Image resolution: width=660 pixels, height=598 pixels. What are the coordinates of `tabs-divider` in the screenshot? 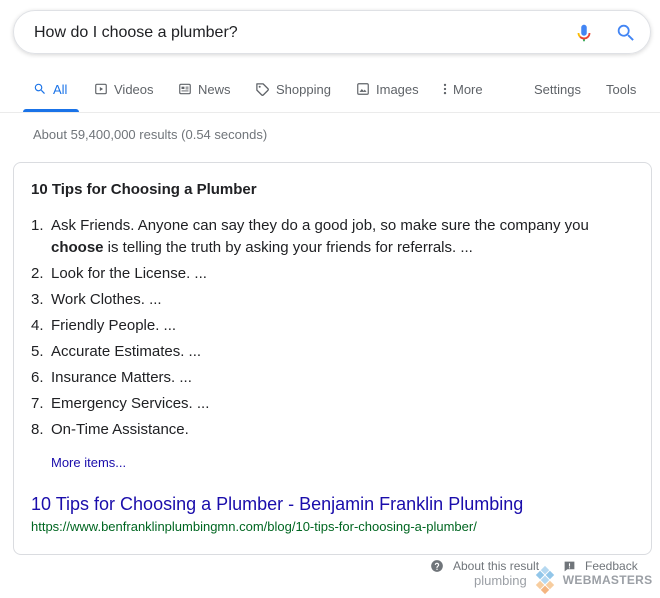 It's located at (330, 112).